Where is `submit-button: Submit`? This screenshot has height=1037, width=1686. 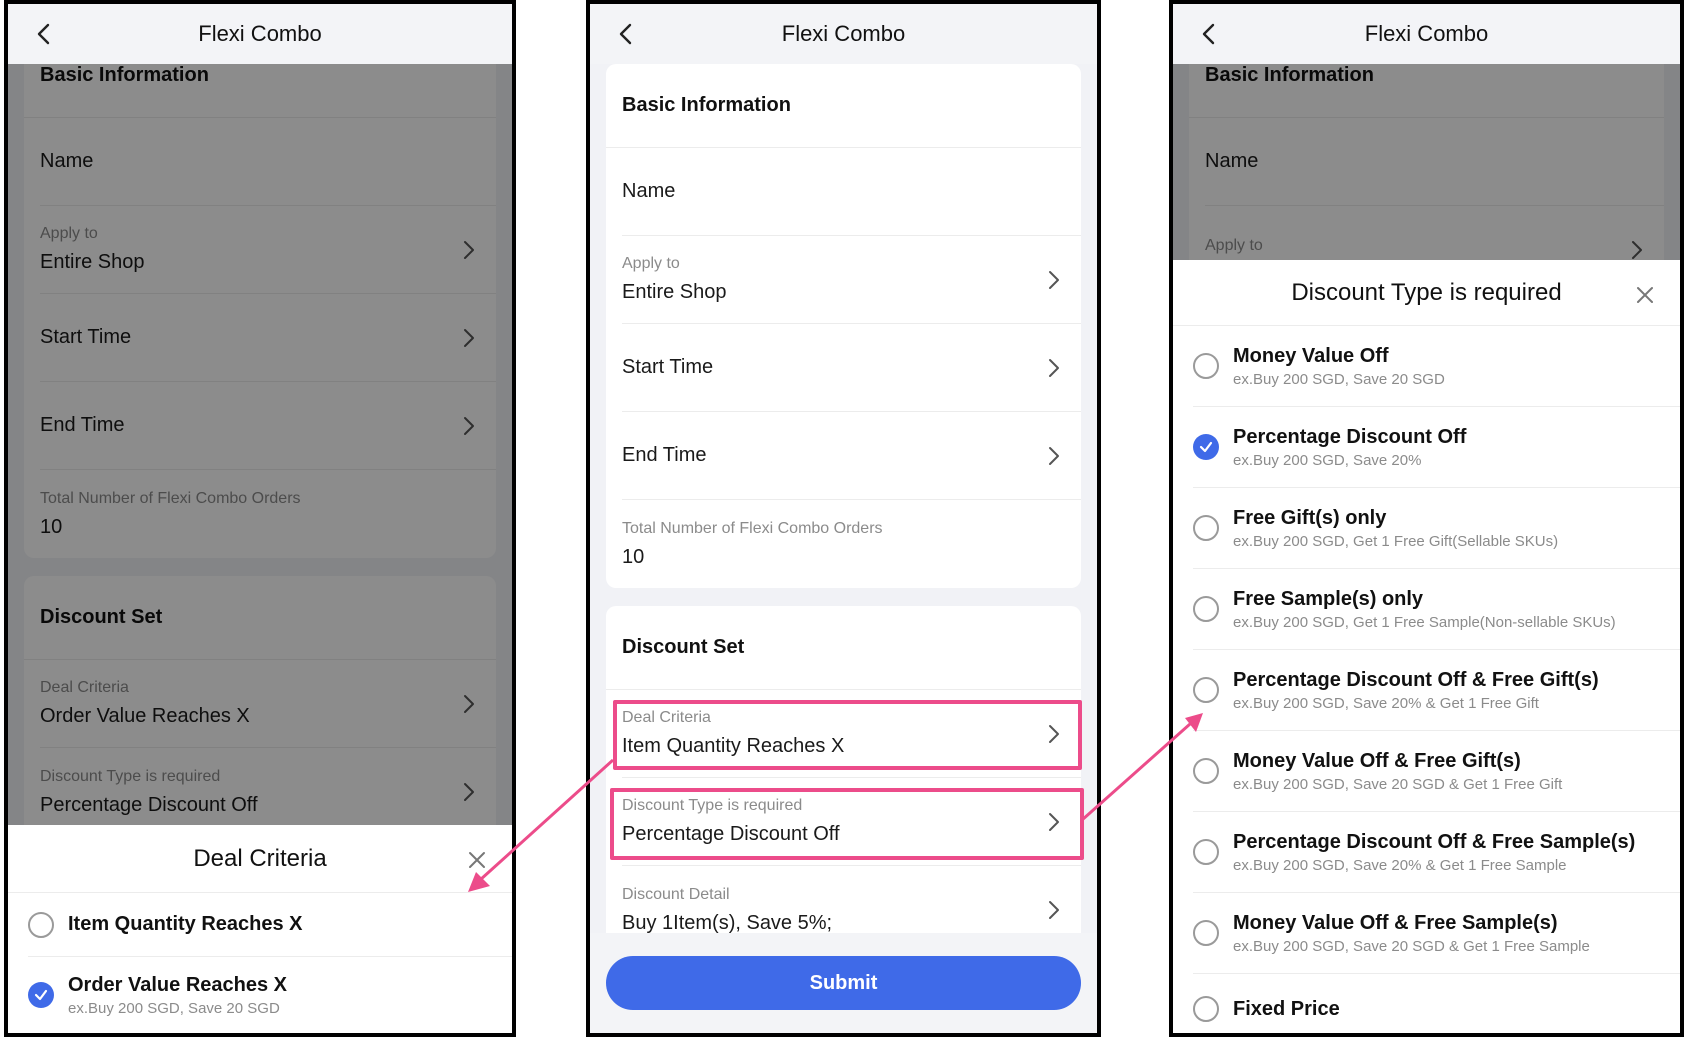
submit-button: Submit is located at coordinates (843, 983).